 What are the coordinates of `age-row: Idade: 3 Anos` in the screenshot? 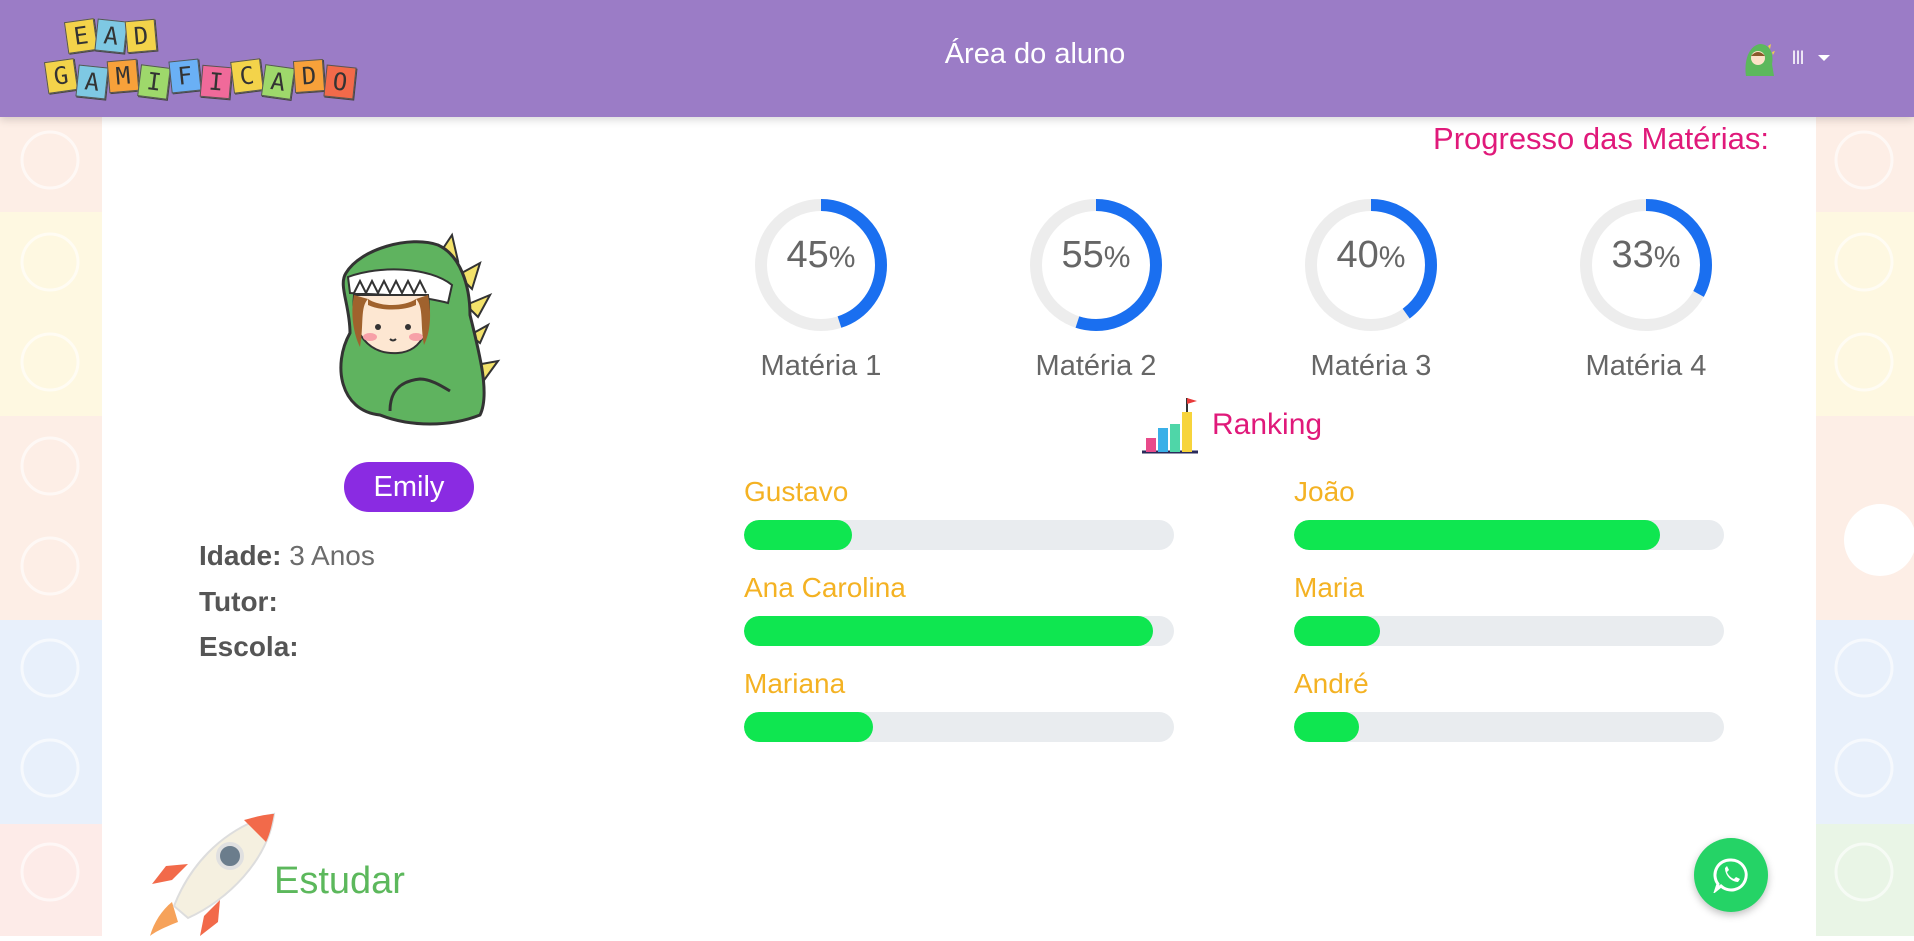 It's located at (287, 556).